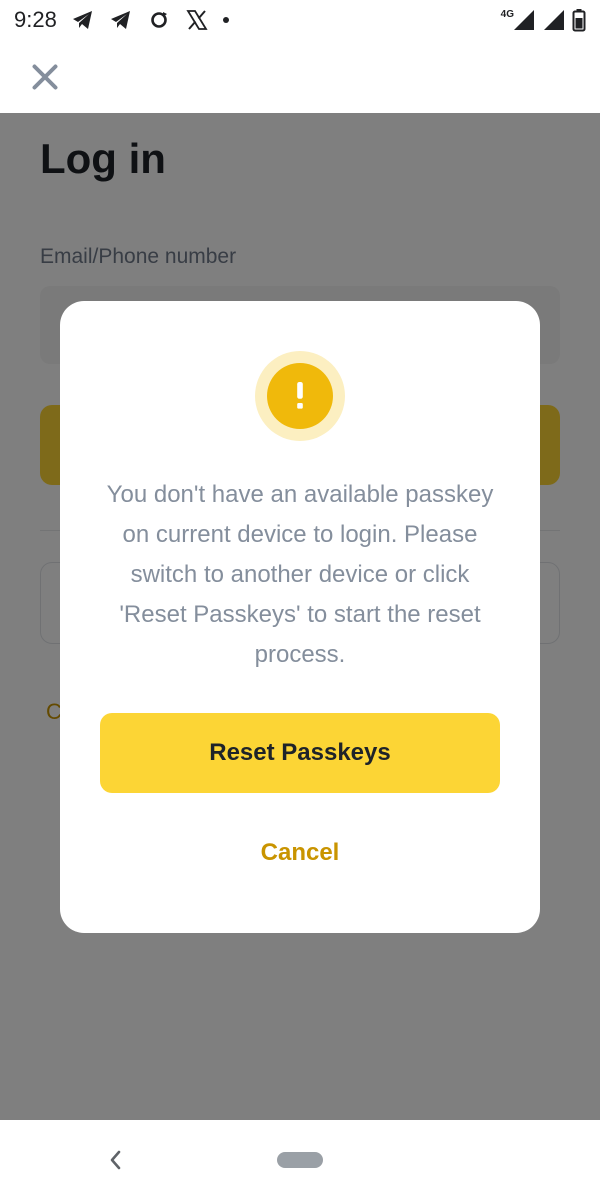 This screenshot has width=600, height=1200. What do you see at coordinates (507, 14) in the screenshot?
I see `network-type: 4G` at bounding box center [507, 14].